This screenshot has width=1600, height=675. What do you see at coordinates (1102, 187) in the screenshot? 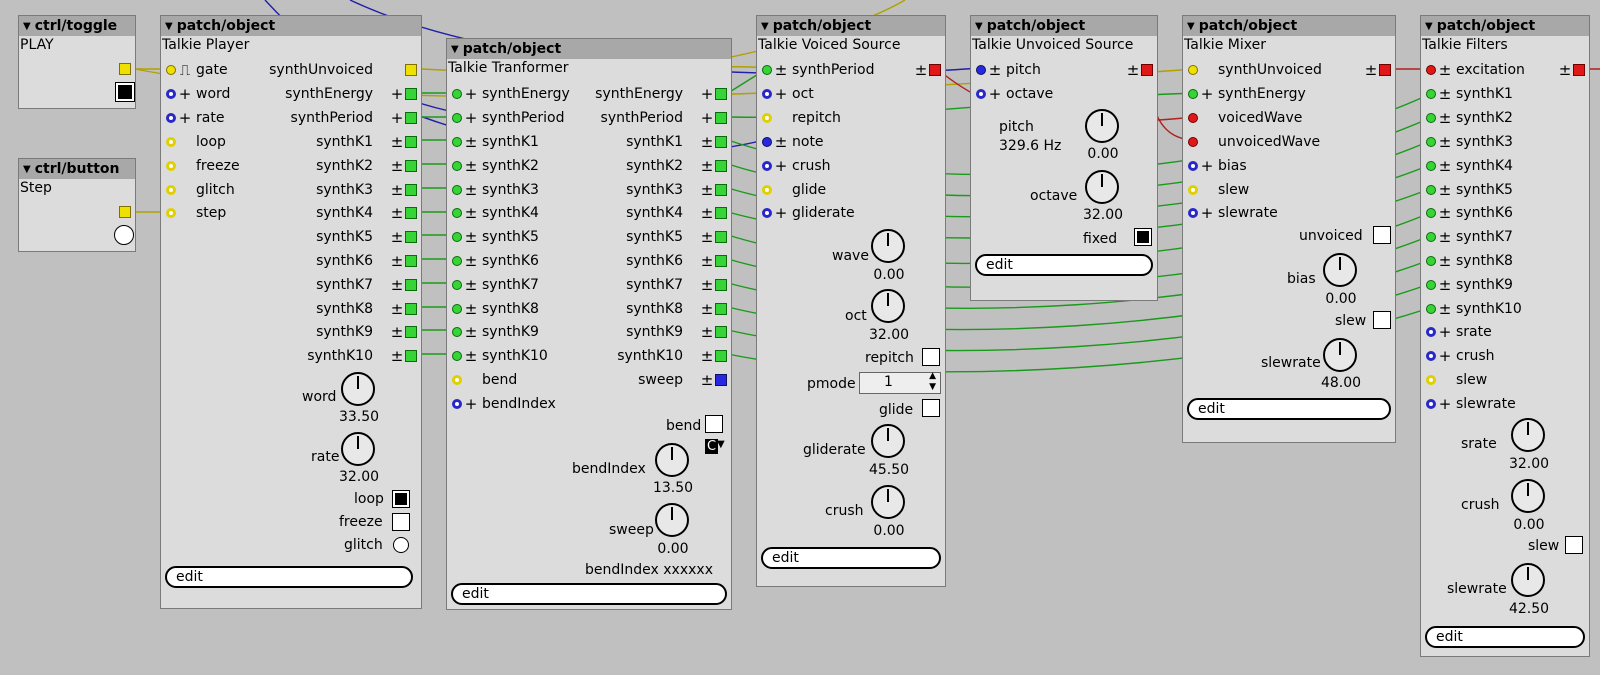
I see `octave-knob` at bounding box center [1102, 187].